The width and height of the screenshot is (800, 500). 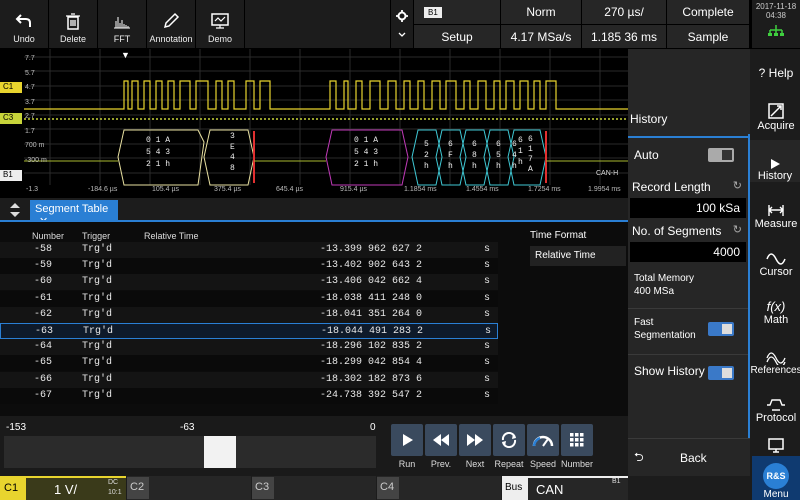 What do you see at coordinates (509, 464) in the screenshot?
I see `repeat-label: Repeat` at bounding box center [509, 464].